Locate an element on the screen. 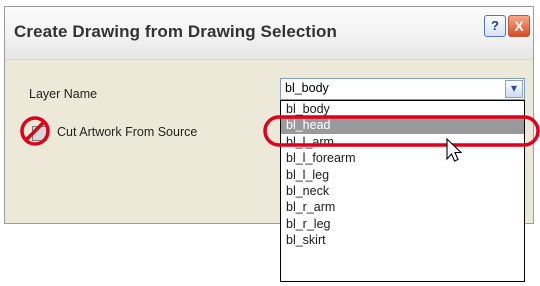 This screenshot has width=540, height=286. dropdown-option-bl-neck: bl_neck is located at coordinates (402, 191).